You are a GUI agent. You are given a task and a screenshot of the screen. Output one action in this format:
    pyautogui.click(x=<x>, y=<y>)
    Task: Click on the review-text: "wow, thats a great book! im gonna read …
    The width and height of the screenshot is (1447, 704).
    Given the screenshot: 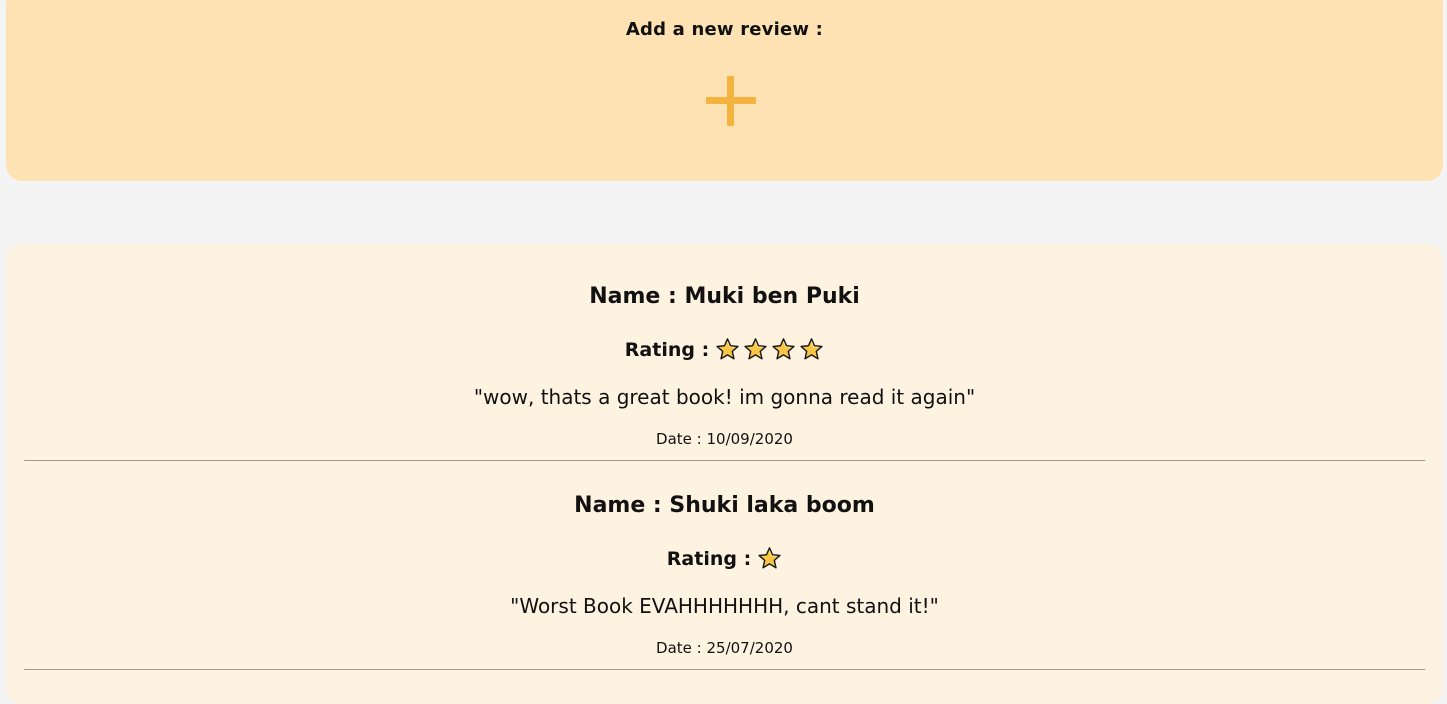 What is the action you would take?
    pyautogui.click(x=724, y=397)
    